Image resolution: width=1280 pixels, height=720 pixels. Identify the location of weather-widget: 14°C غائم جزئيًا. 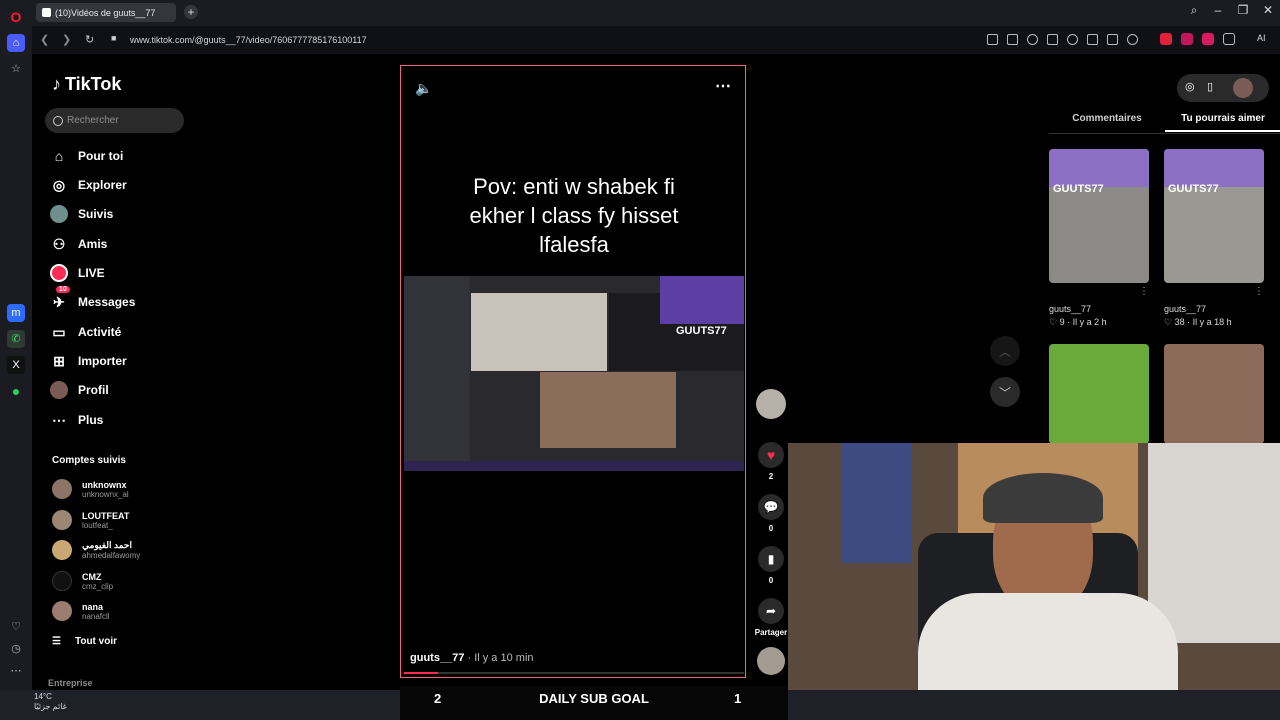
(40, 702).